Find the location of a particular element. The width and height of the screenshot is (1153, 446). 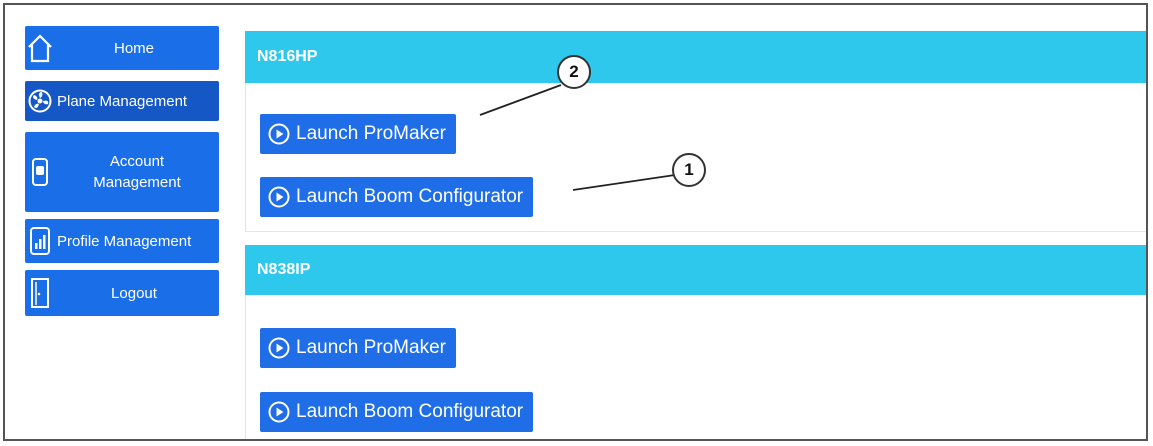

sidebar-item-home: Home is located at coordinates (122, 48).